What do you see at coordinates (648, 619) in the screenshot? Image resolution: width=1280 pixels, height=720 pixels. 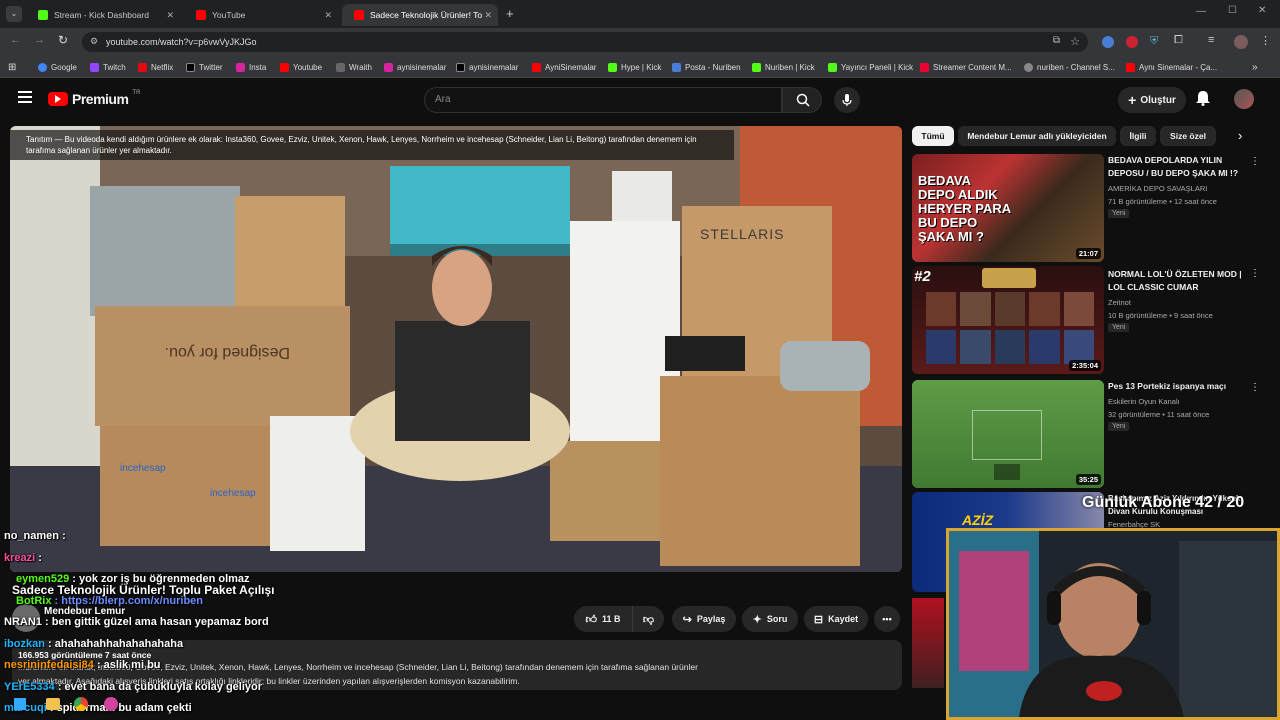 I see `dislike-button: 👎︎` at bounding box center [648, 619].